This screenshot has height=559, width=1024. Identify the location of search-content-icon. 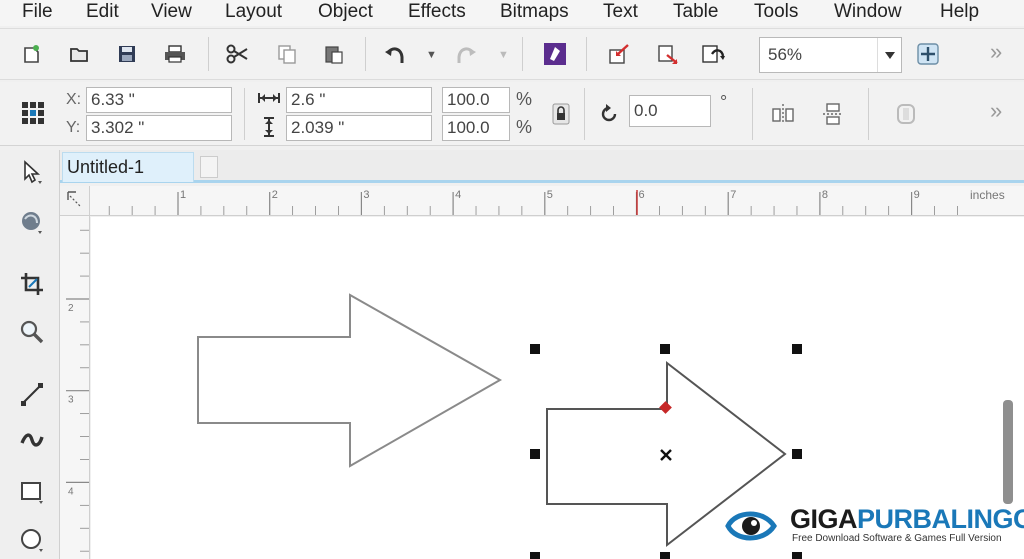
(555, 54).